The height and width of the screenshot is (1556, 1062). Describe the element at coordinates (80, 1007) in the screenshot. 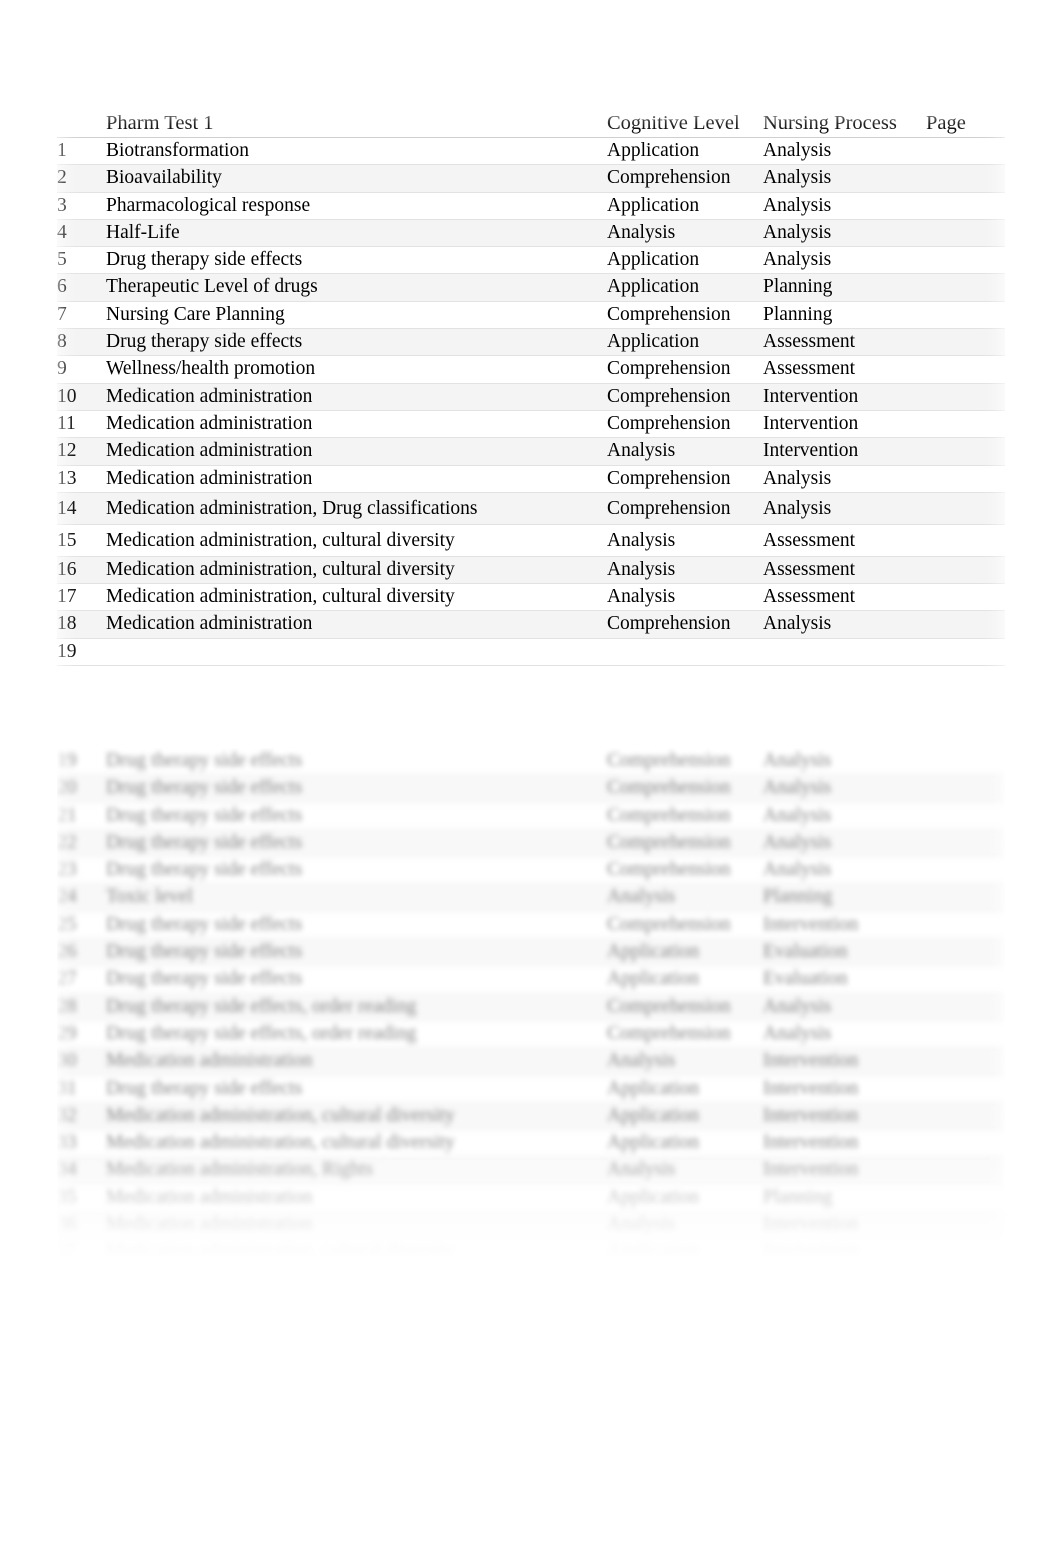

I see `row-number: 28` at that location.